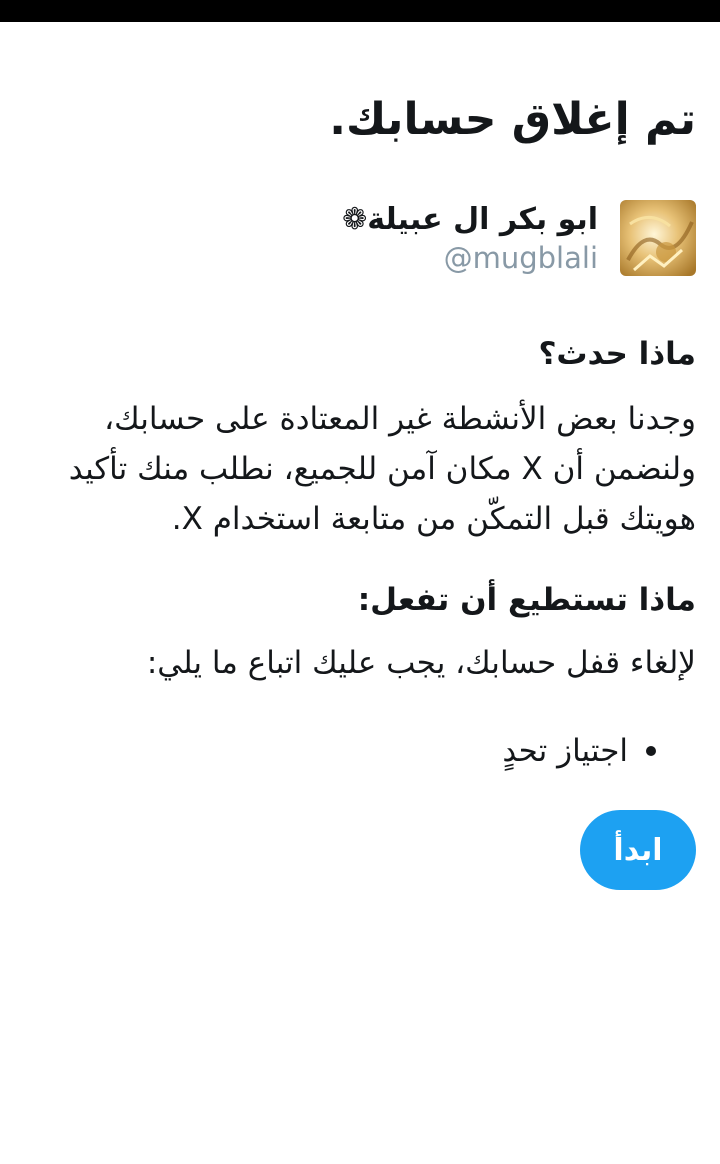  What do you see at coordinates (638, 850) in the screenshot?
I see `start-button: ابدأ` at bounding box center [638, 850].